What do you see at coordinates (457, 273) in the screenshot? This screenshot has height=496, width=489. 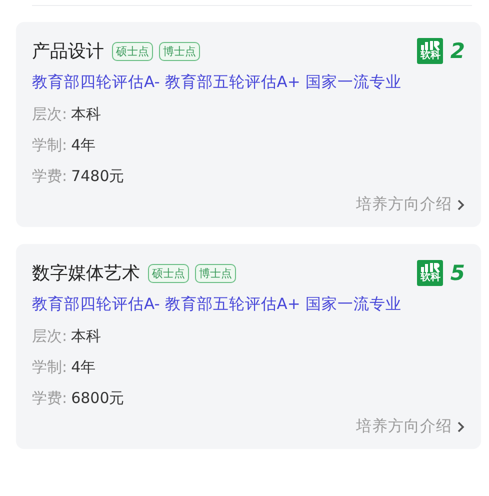 I see `rank-number: 5` at bounding box center [457, 273].